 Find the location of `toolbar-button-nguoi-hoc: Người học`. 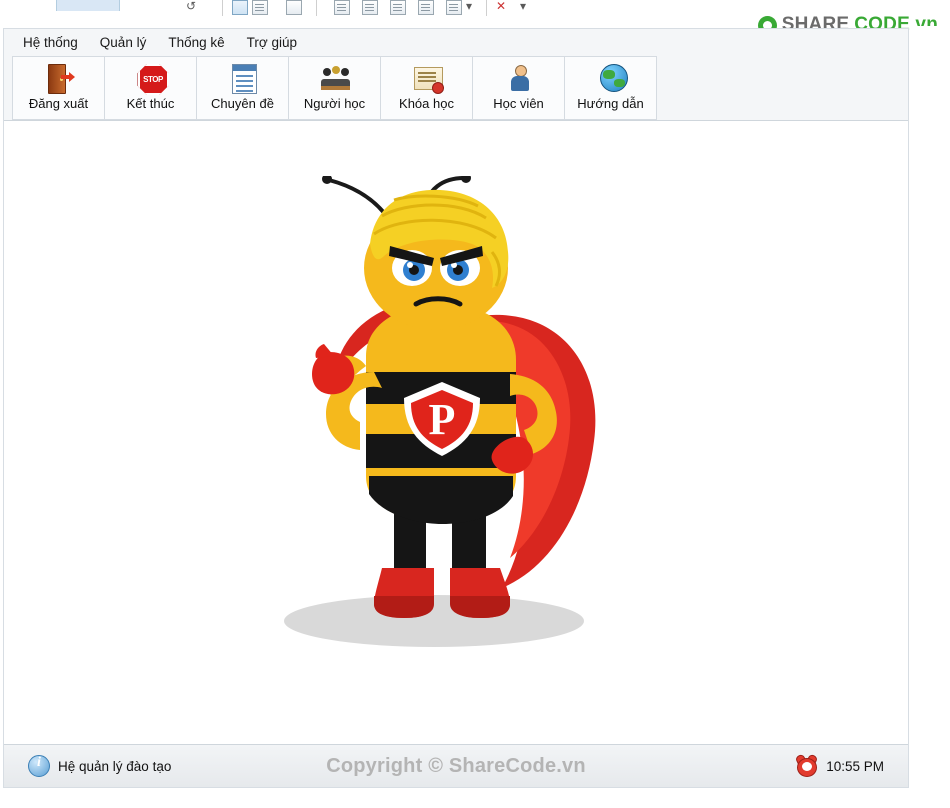

toolbar-button-nguoi-hoc: Người học is located at coordinates (334, 88).